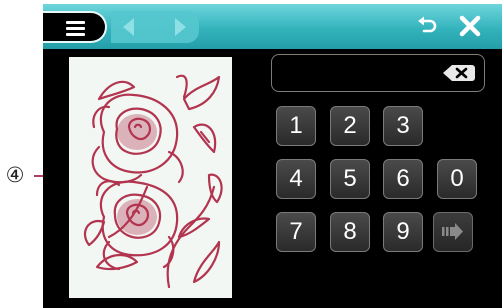 The width and height of the screenshot is (502, 308). I want to click on arrow-right-icon, so click(180, 27).